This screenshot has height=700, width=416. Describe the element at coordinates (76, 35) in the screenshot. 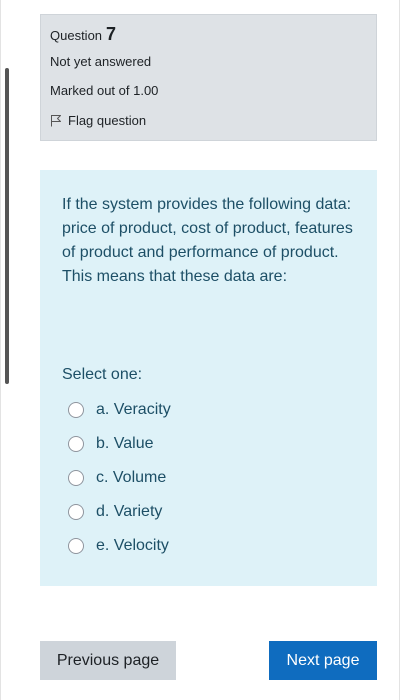

I see `question-label: Question` at that location.